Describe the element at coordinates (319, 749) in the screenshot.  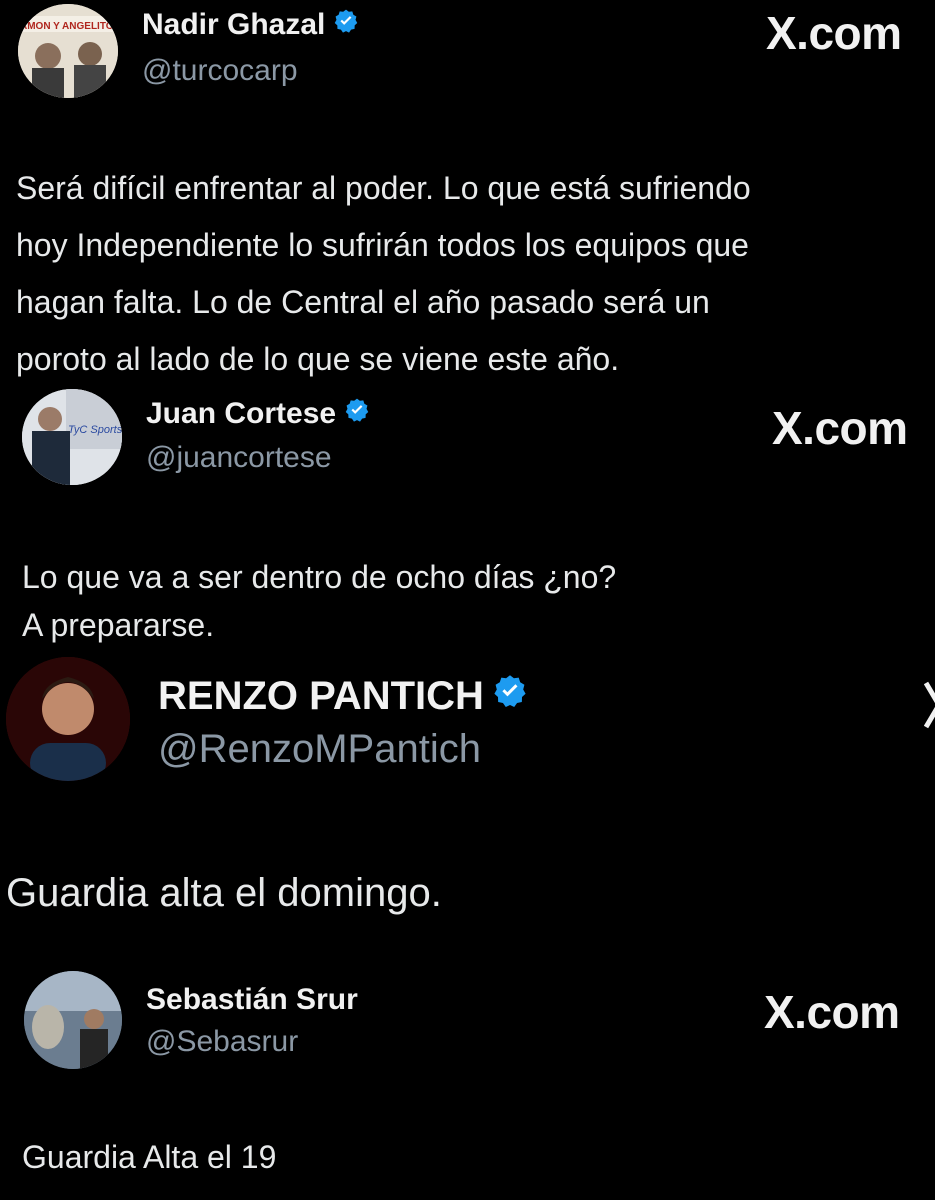
I see `handle: @RenzoMPantich` at that location.